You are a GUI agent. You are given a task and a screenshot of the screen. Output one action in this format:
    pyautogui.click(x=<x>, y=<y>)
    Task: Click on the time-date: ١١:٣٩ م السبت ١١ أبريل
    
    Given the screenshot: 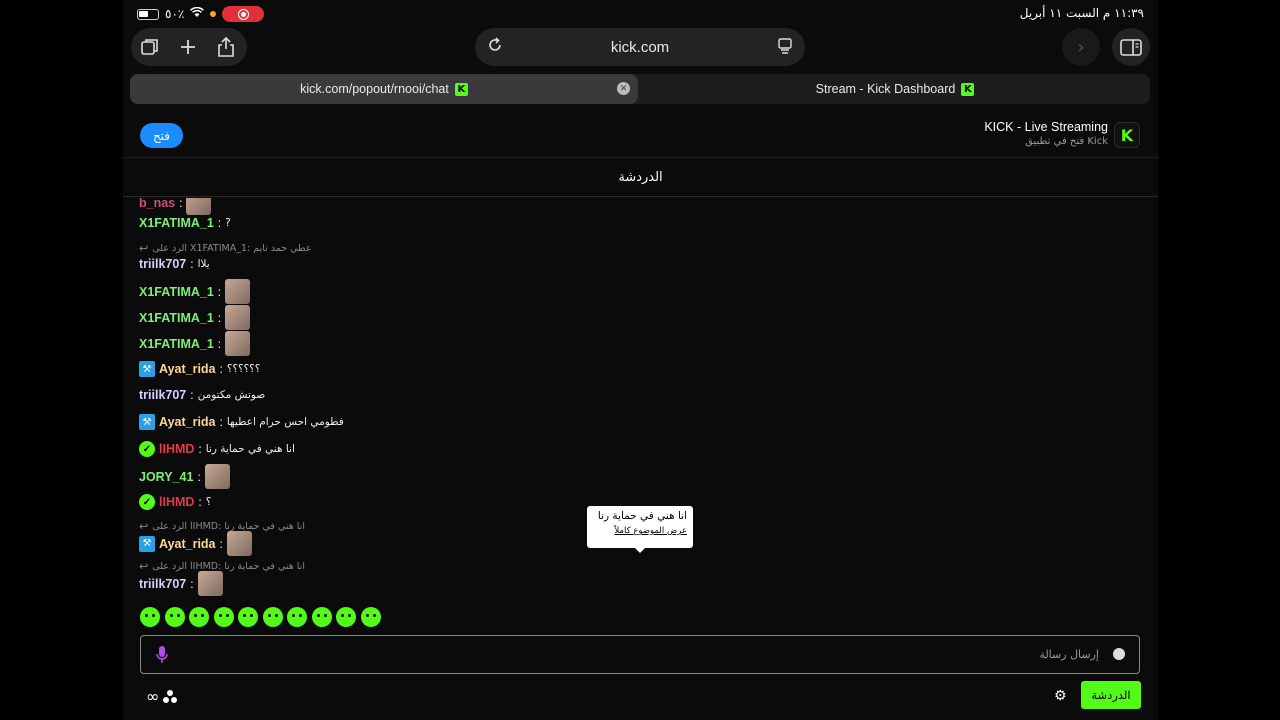 What is the action you would take?
    pyautogui.click(x=1081, y=13)
    